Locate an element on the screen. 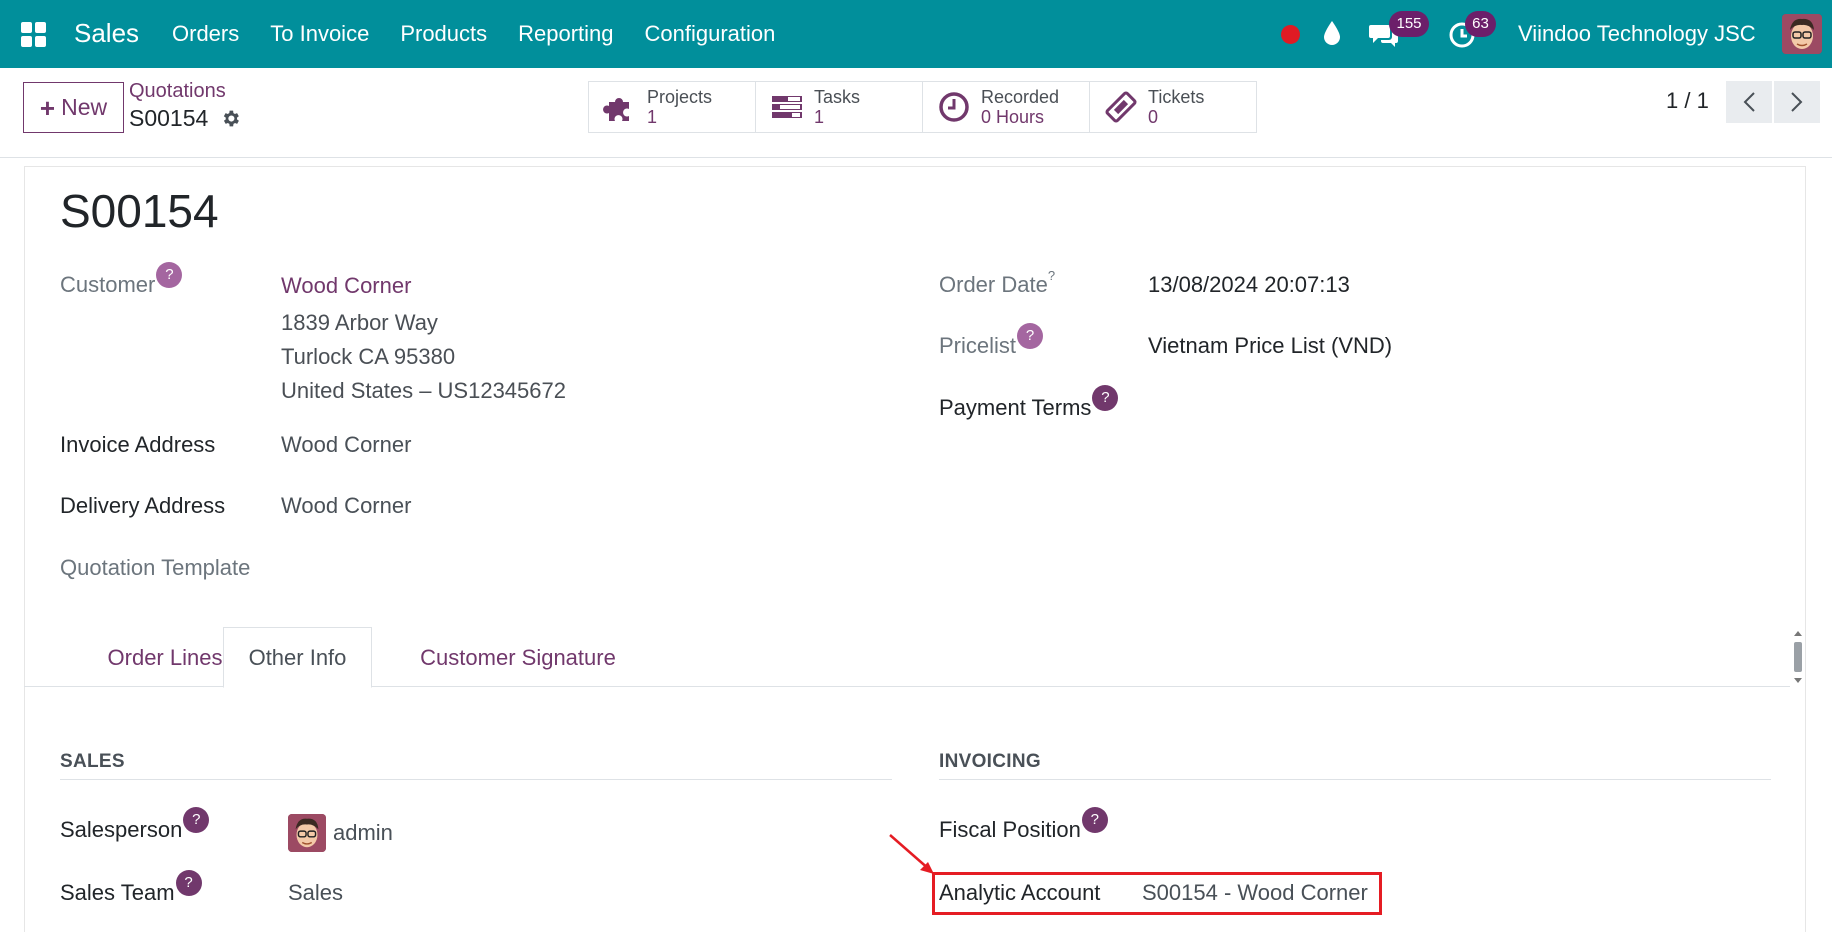 Image resolution: width=1832 pixels, height=932 pixels. tasks-stat: Tasks 1 is located at coordinates (837, 107).